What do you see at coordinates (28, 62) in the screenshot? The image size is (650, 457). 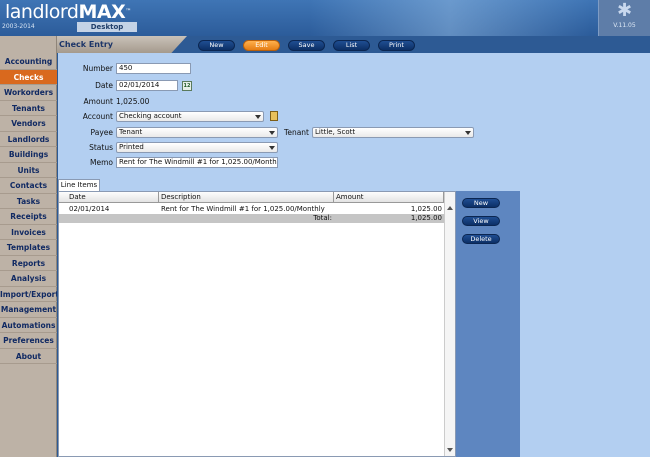 I see `sidebar-item-accounting: Accounting` at bounding box center [28, 62].